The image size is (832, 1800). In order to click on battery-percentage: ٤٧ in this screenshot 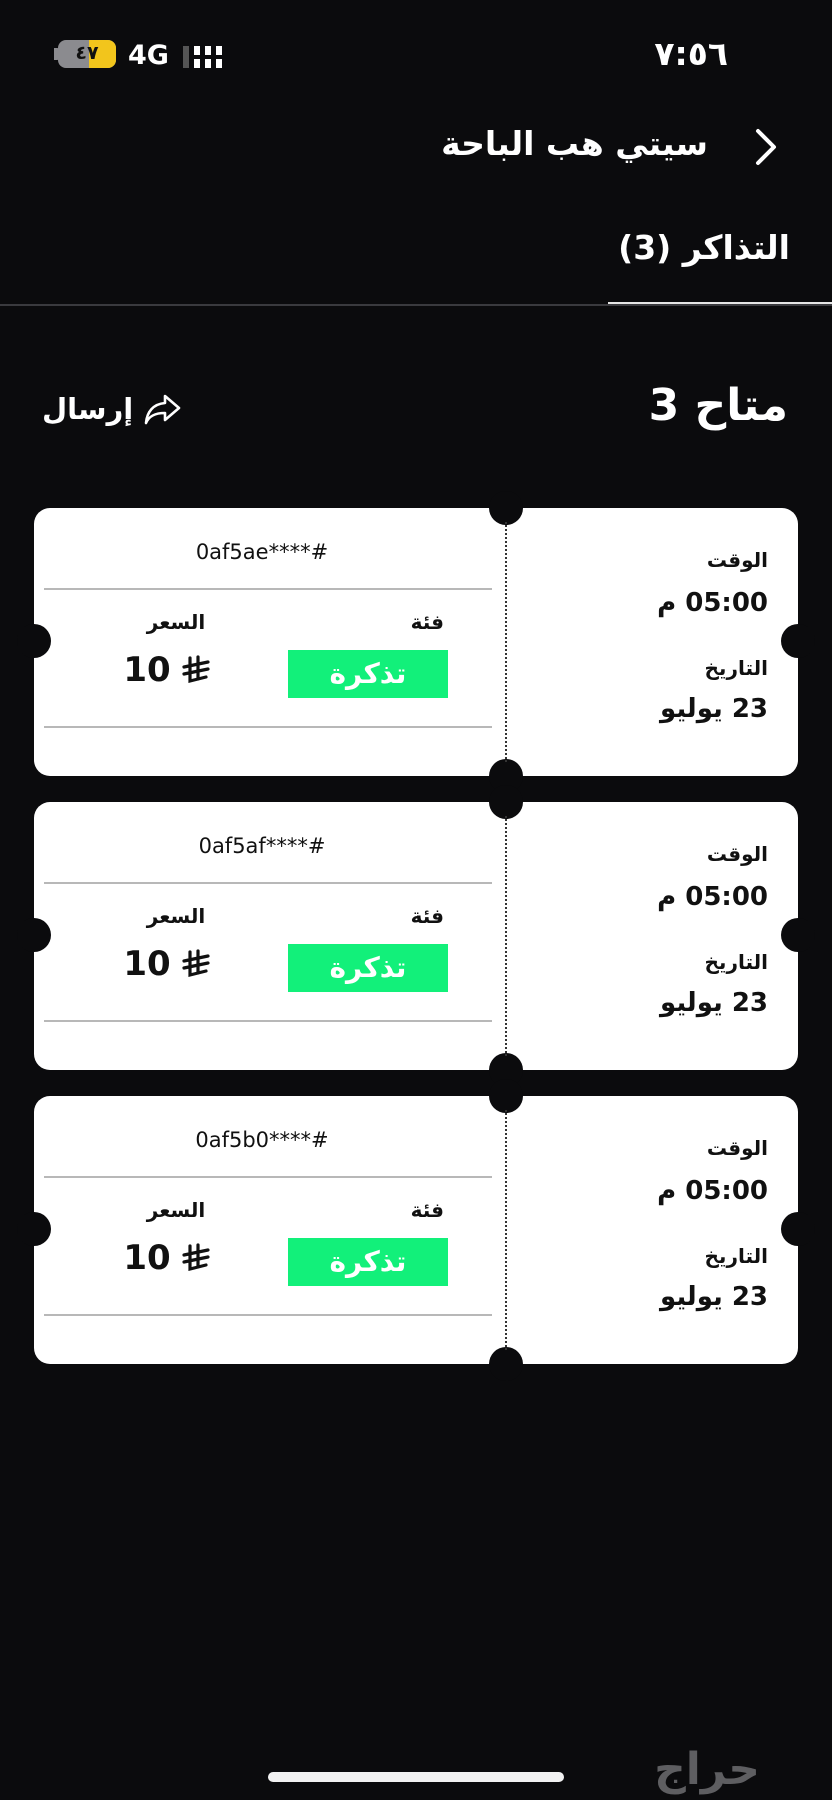, I will do `click(87, 53)`.